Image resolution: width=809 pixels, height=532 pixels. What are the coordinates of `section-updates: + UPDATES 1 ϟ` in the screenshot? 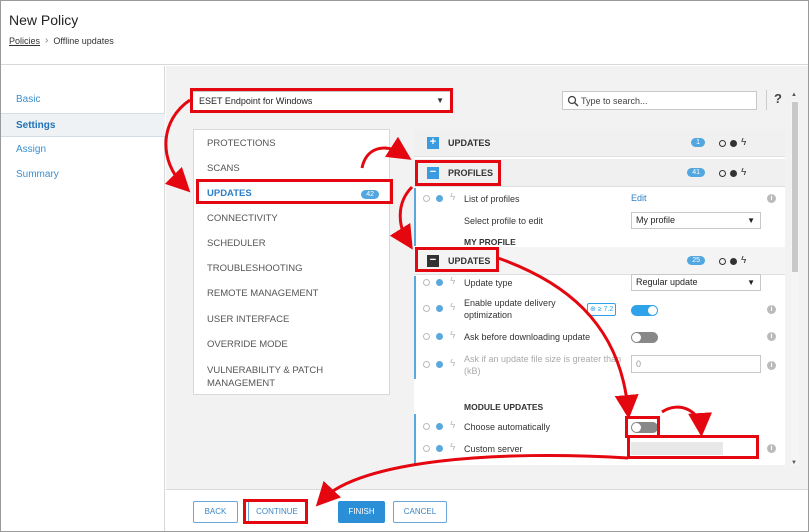 It's located at (599, 143).